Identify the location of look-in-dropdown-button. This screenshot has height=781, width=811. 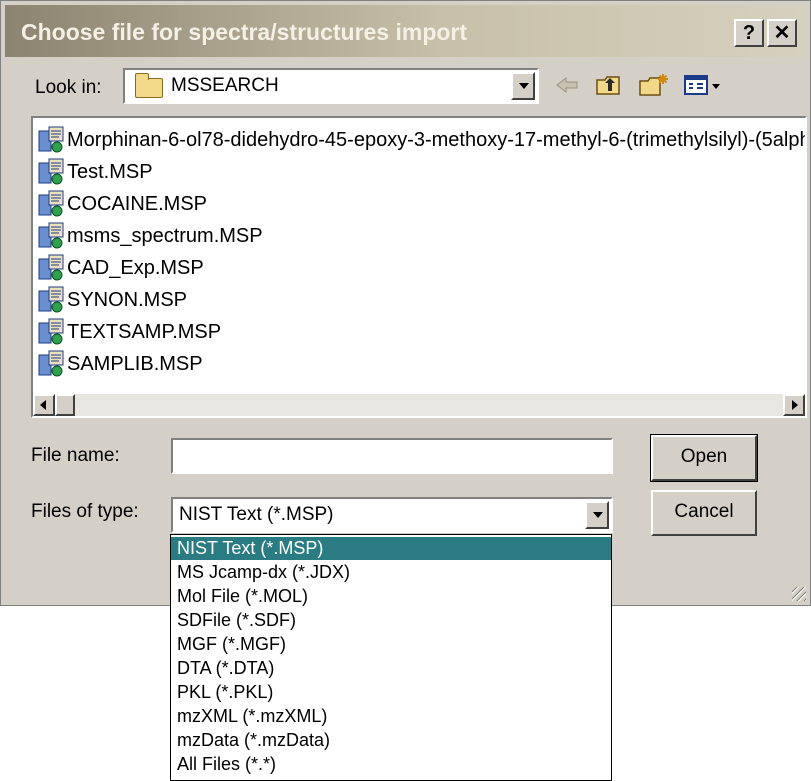
(523, 86).